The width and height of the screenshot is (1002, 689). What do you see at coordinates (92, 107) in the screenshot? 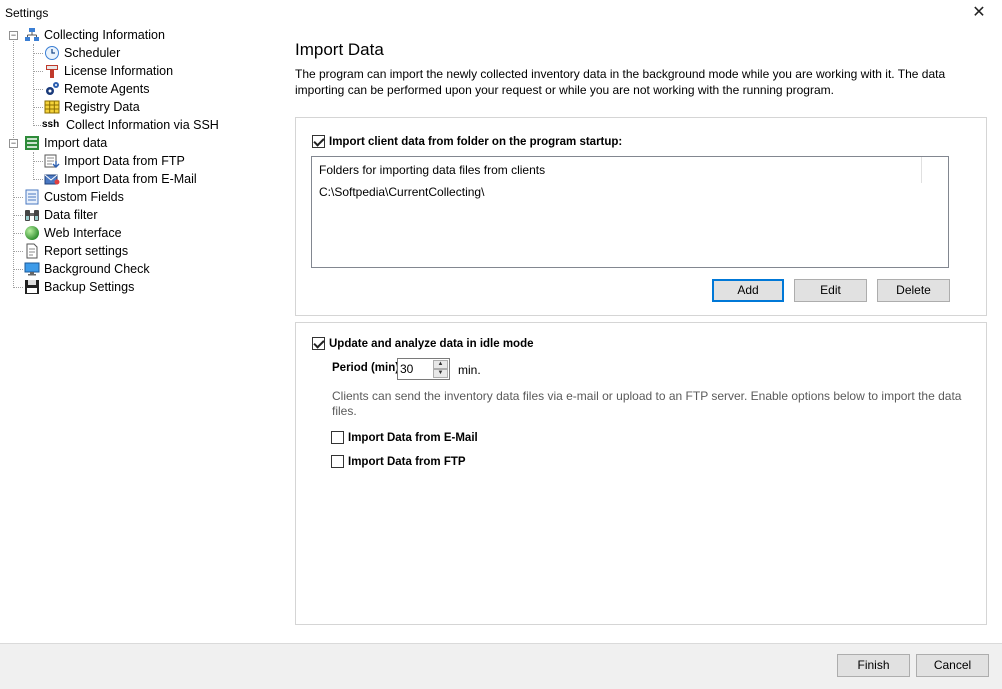
I see `tree-item-registry-data: Registry Data` at bounding box center [92, 107].